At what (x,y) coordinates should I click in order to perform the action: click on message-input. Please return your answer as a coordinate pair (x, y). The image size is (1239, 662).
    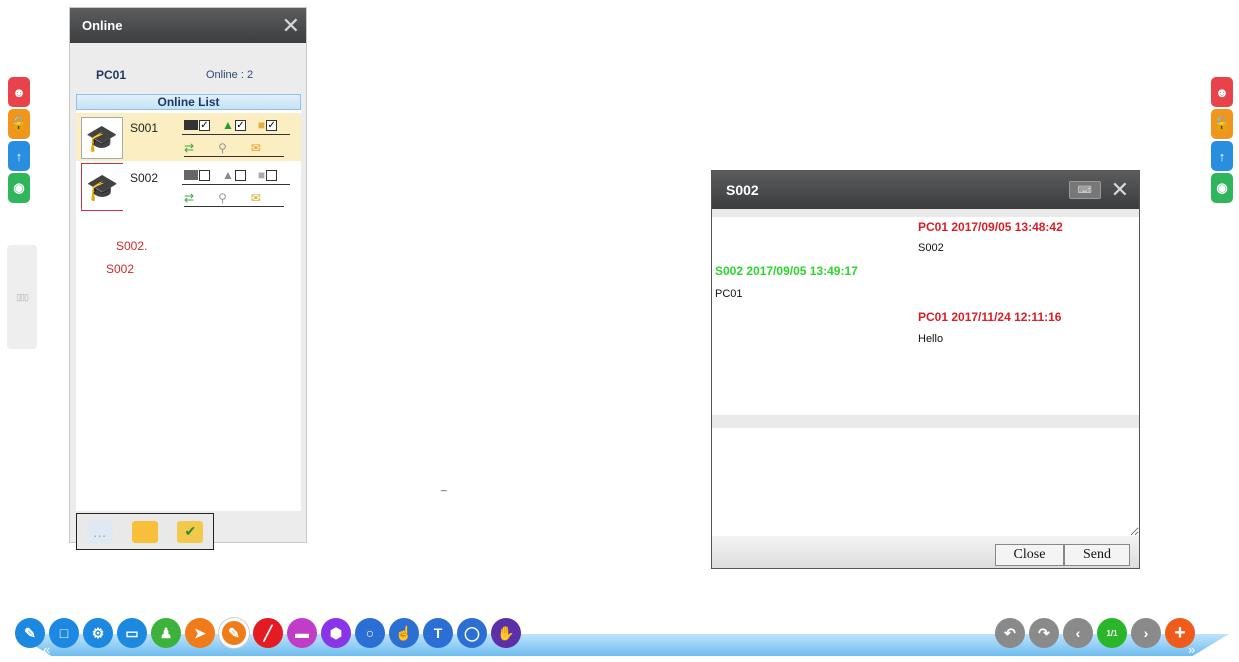
    Looking at the image, I should click on (925, 482).